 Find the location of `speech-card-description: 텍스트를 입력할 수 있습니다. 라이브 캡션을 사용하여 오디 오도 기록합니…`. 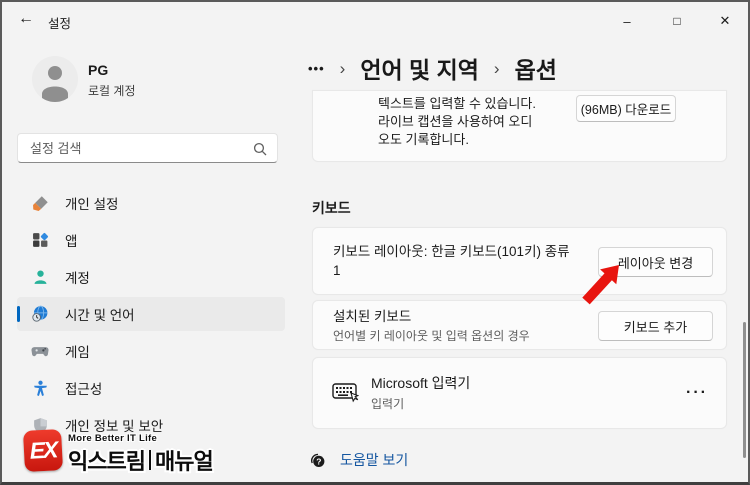

speech-card-description: 텍스트를 입력할 수 있습니다. 라이브 캡션을 사용하여 오디 오도 기록합니… is located at coordinates (457, 121).